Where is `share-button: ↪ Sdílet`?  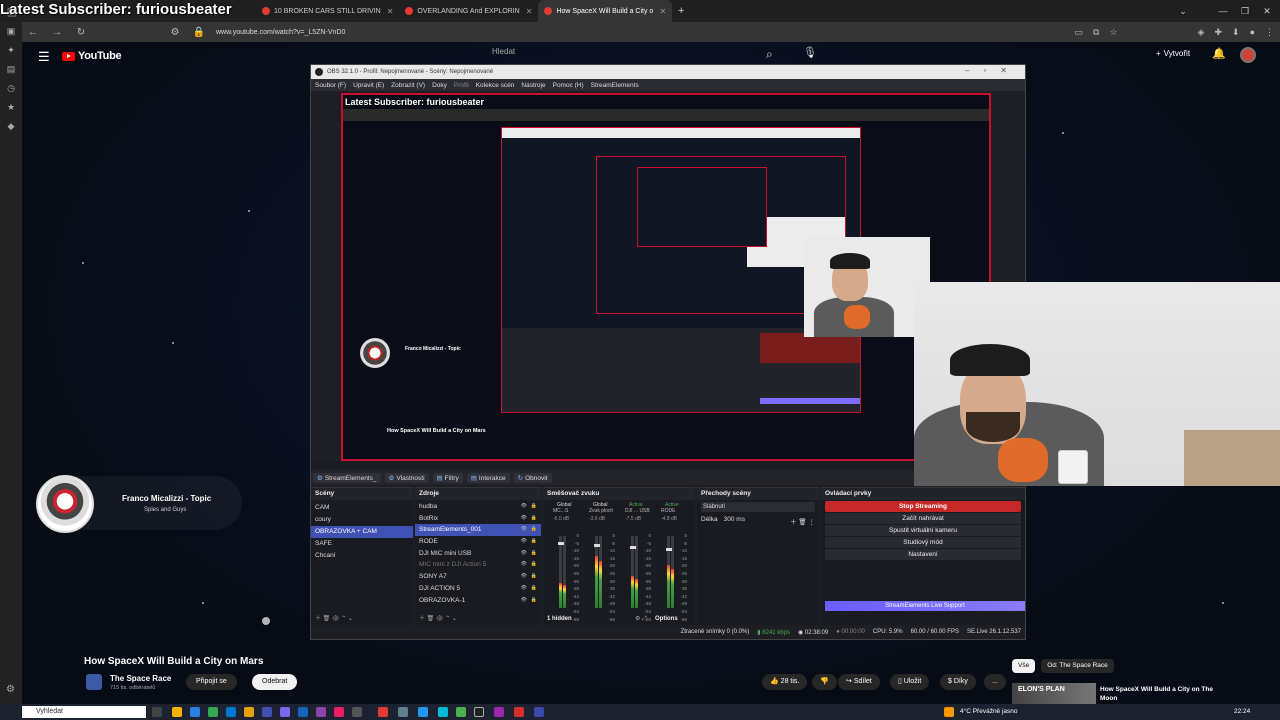 share-button: ↪ Sdílet is located at coordinates (859, 682).